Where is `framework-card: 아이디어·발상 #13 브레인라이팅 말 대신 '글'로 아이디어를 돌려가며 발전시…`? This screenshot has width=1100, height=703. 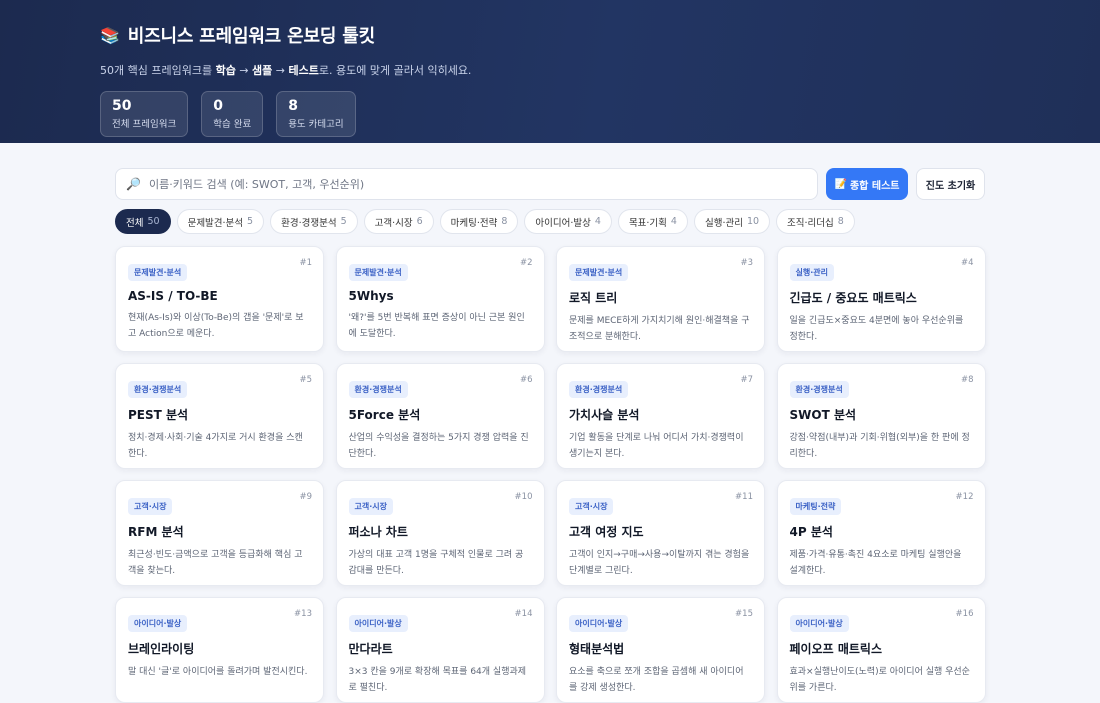
framework-card: 아이디어·발상 #13 브레인라이팅 말 대신 '글'로 아이디어를 돌려가며 발전시… is located at coordinates (219, 650).